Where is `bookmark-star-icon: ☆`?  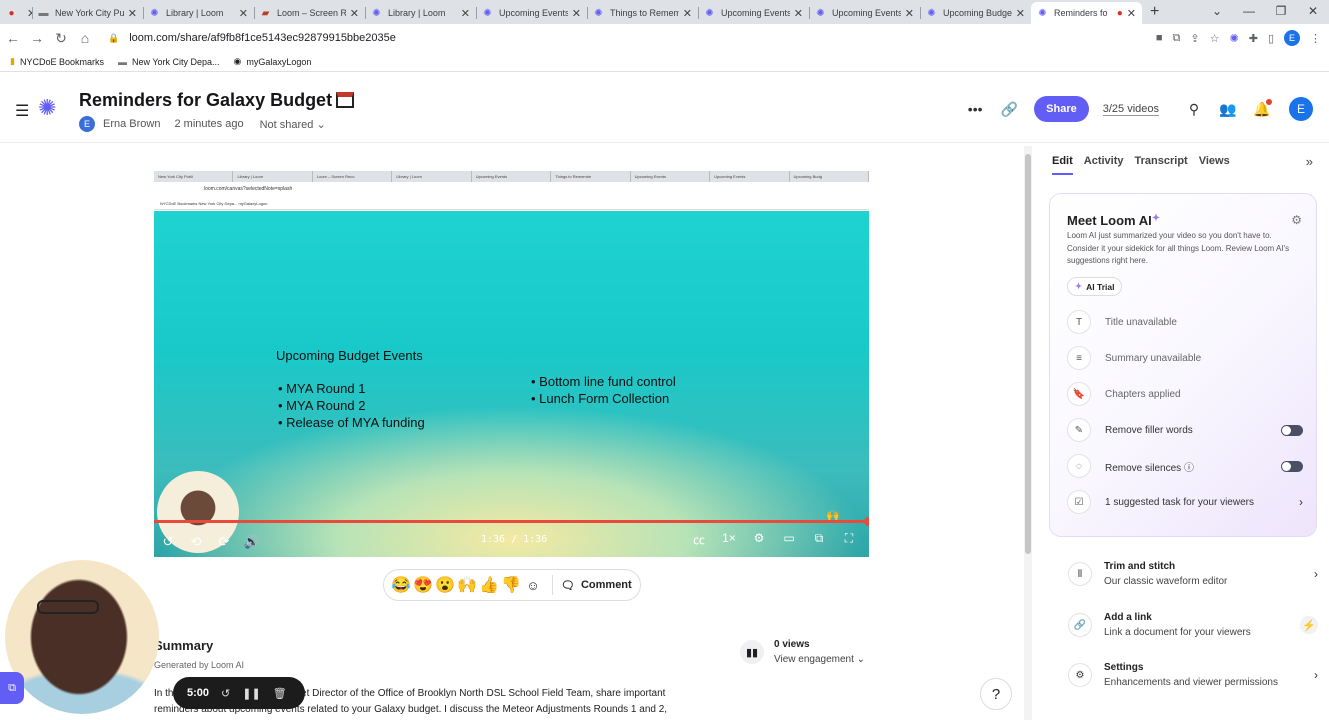
bookmark-star-icon: ☆ is located at coordinates (1215, 38).